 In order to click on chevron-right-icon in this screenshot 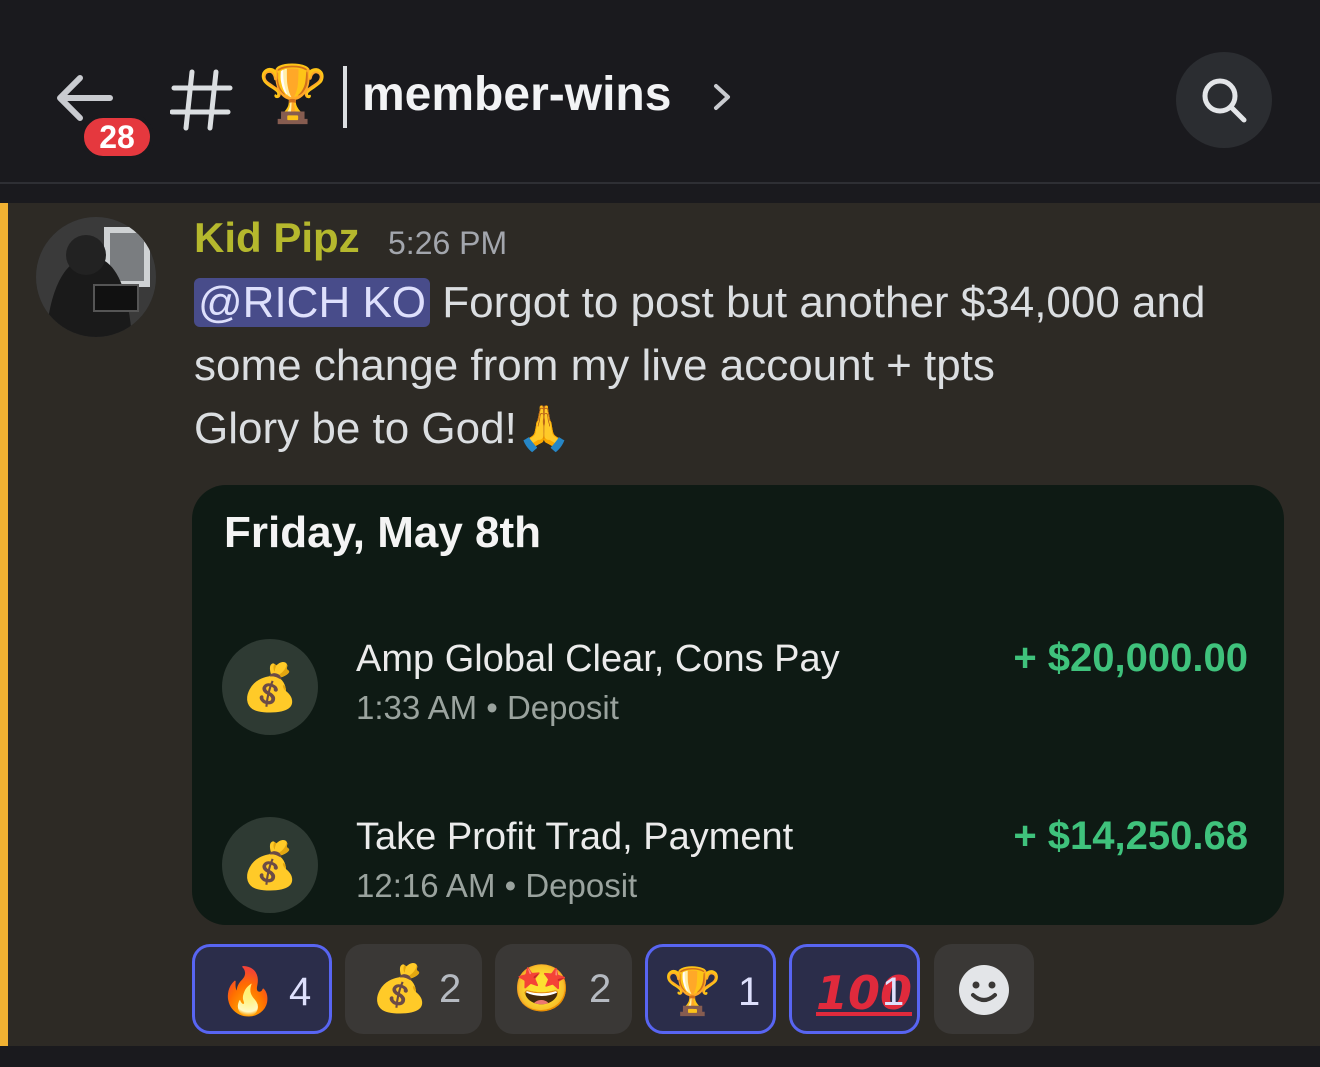, I will do `click(722, 97)`.